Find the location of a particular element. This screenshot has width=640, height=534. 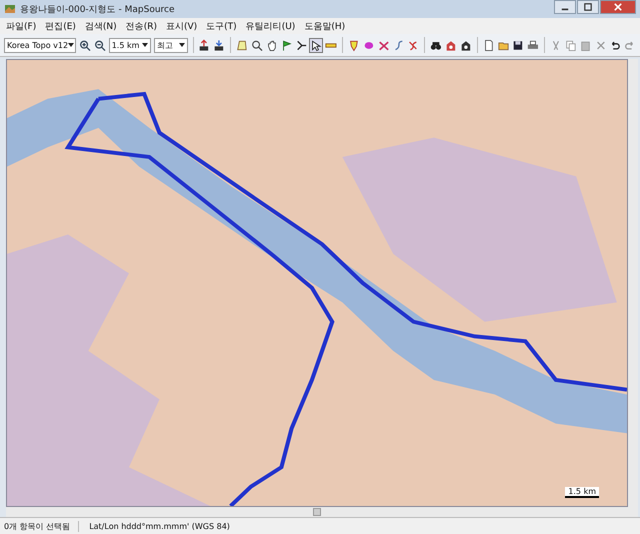

select-tool-icon is located at coordinates (316, 45).